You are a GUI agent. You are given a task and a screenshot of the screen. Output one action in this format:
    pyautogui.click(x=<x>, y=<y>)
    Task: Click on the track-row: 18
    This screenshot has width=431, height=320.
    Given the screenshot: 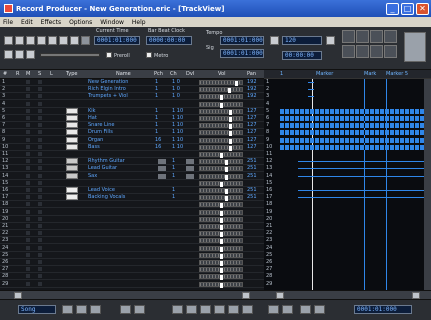 What is the action you would take?
    pyautogui.click(x=132, y=204)
    